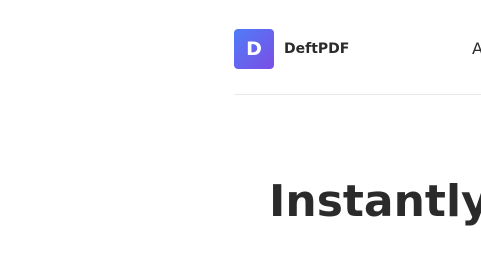 The image size is (481, 258). Describe the element at coordinates (375, 201) in the screenshot. I see `hero-title: Instantly` at that location.